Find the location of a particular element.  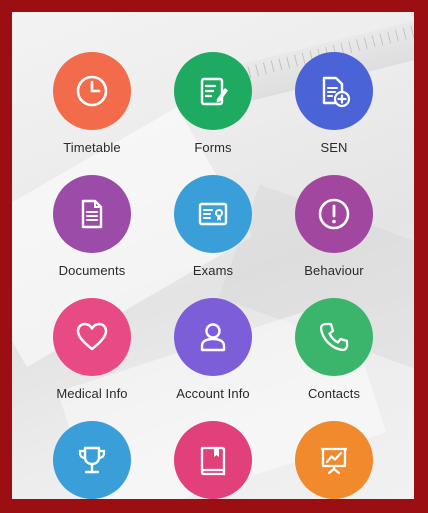

tile-account-info: Account Info is located at coordinates (213, 349).